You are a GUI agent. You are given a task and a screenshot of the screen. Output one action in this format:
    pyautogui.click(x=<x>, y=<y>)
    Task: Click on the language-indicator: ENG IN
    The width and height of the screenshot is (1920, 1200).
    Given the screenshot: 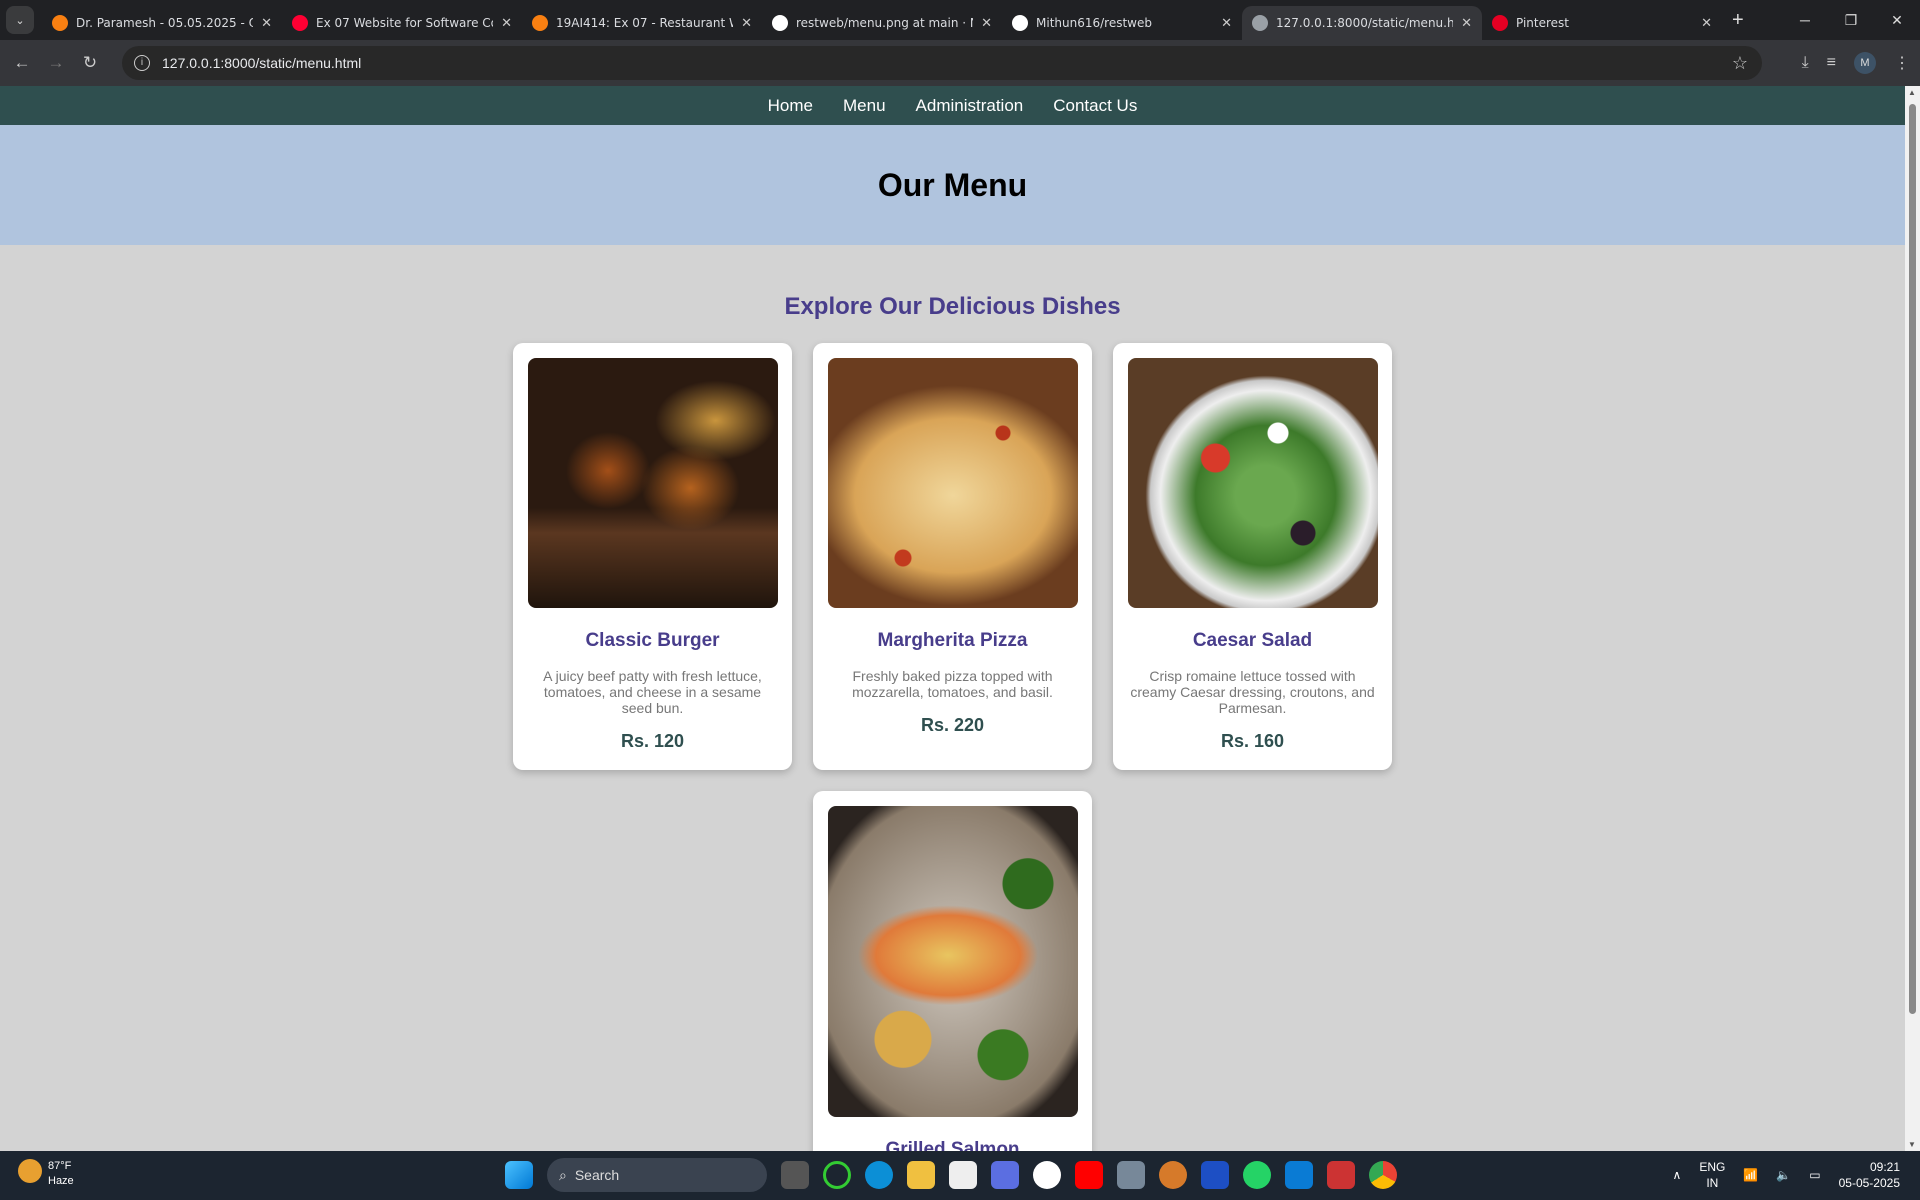 What is the action you would take?
    pyautogui.click(x=1712, y=1175)
    